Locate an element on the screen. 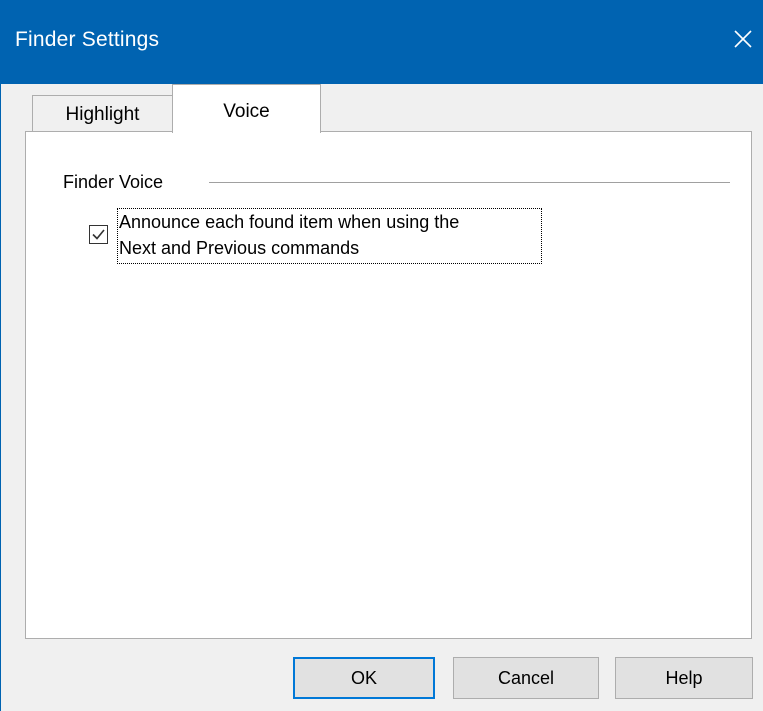 The image size is (763, 711). tab-voice: Voice is located at coordinates (246, 108).